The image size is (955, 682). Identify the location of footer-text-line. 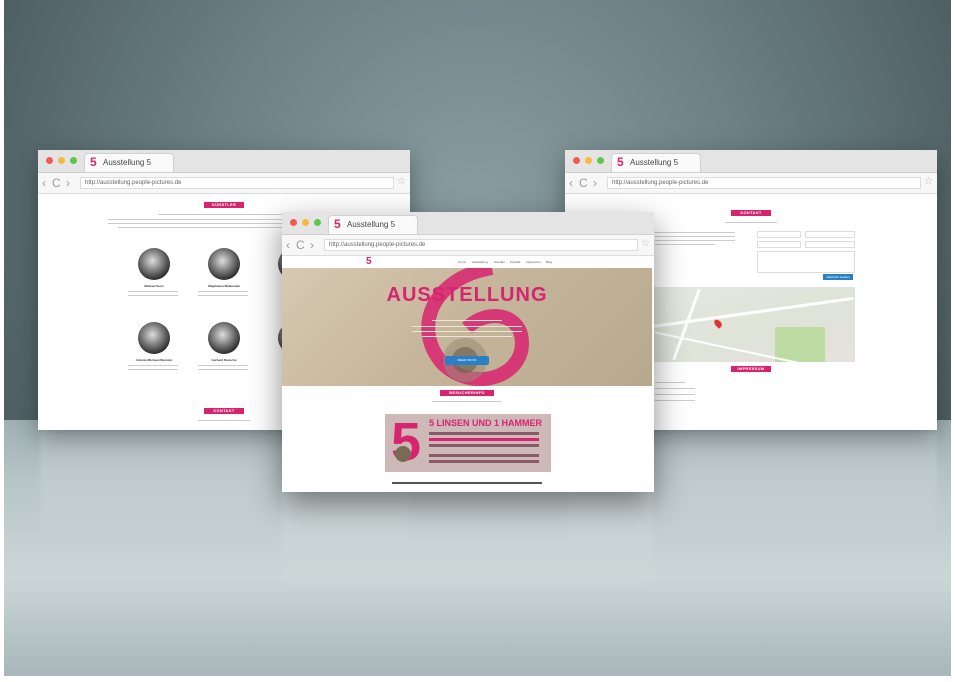
(224, 420).